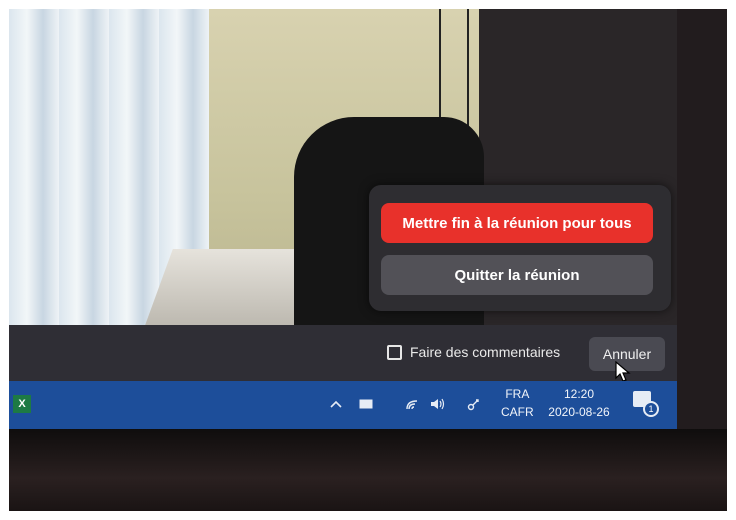  Describe the element at coordinates (517, 403) in the screenshot. I see `language-indicator: FRA CAFR` at that location.